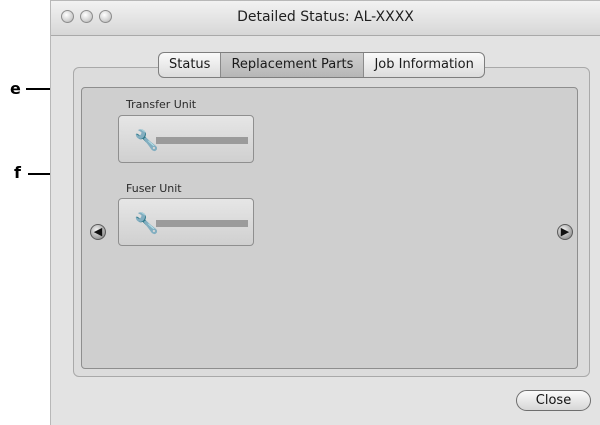  I want to click on window-title: Detailed Status: AL-XXXX, so click(325, 17).